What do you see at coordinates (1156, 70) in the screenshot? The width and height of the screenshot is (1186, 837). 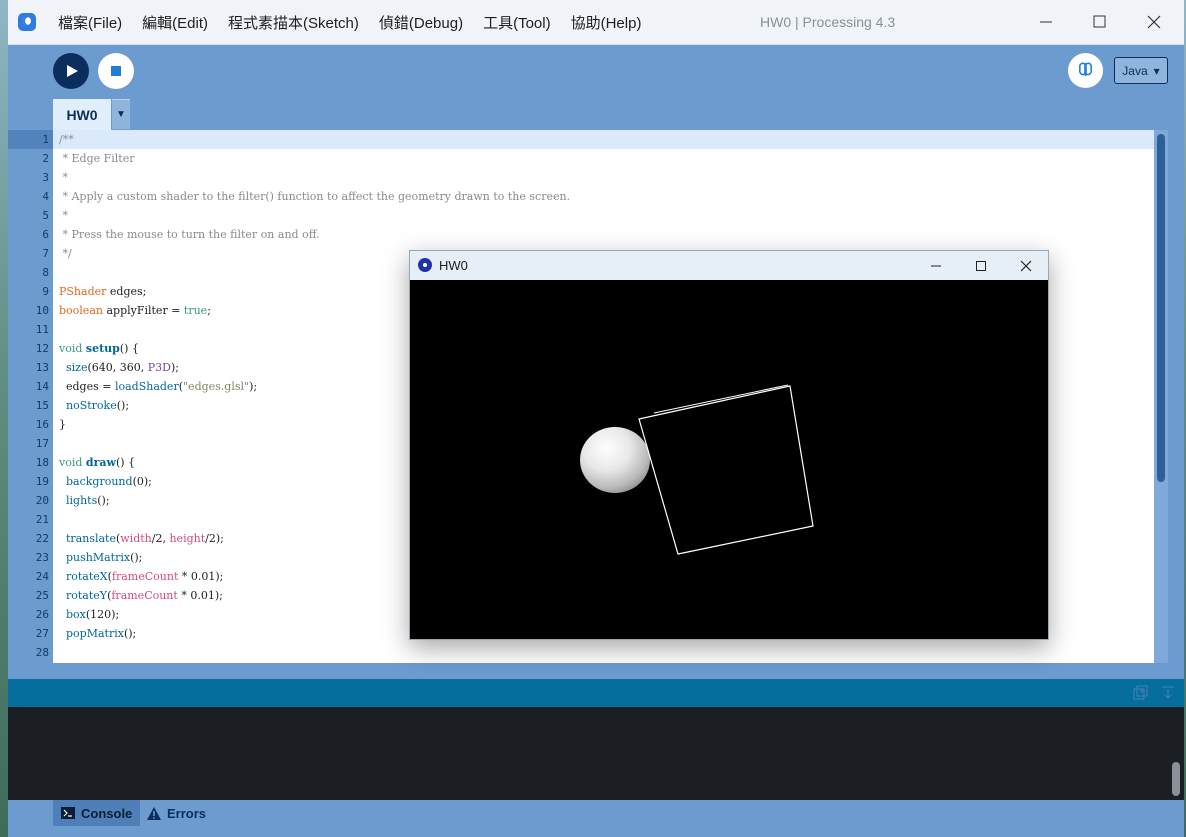 I see `chevron-down-icon: ▾` at bounding box center [1156, 70].